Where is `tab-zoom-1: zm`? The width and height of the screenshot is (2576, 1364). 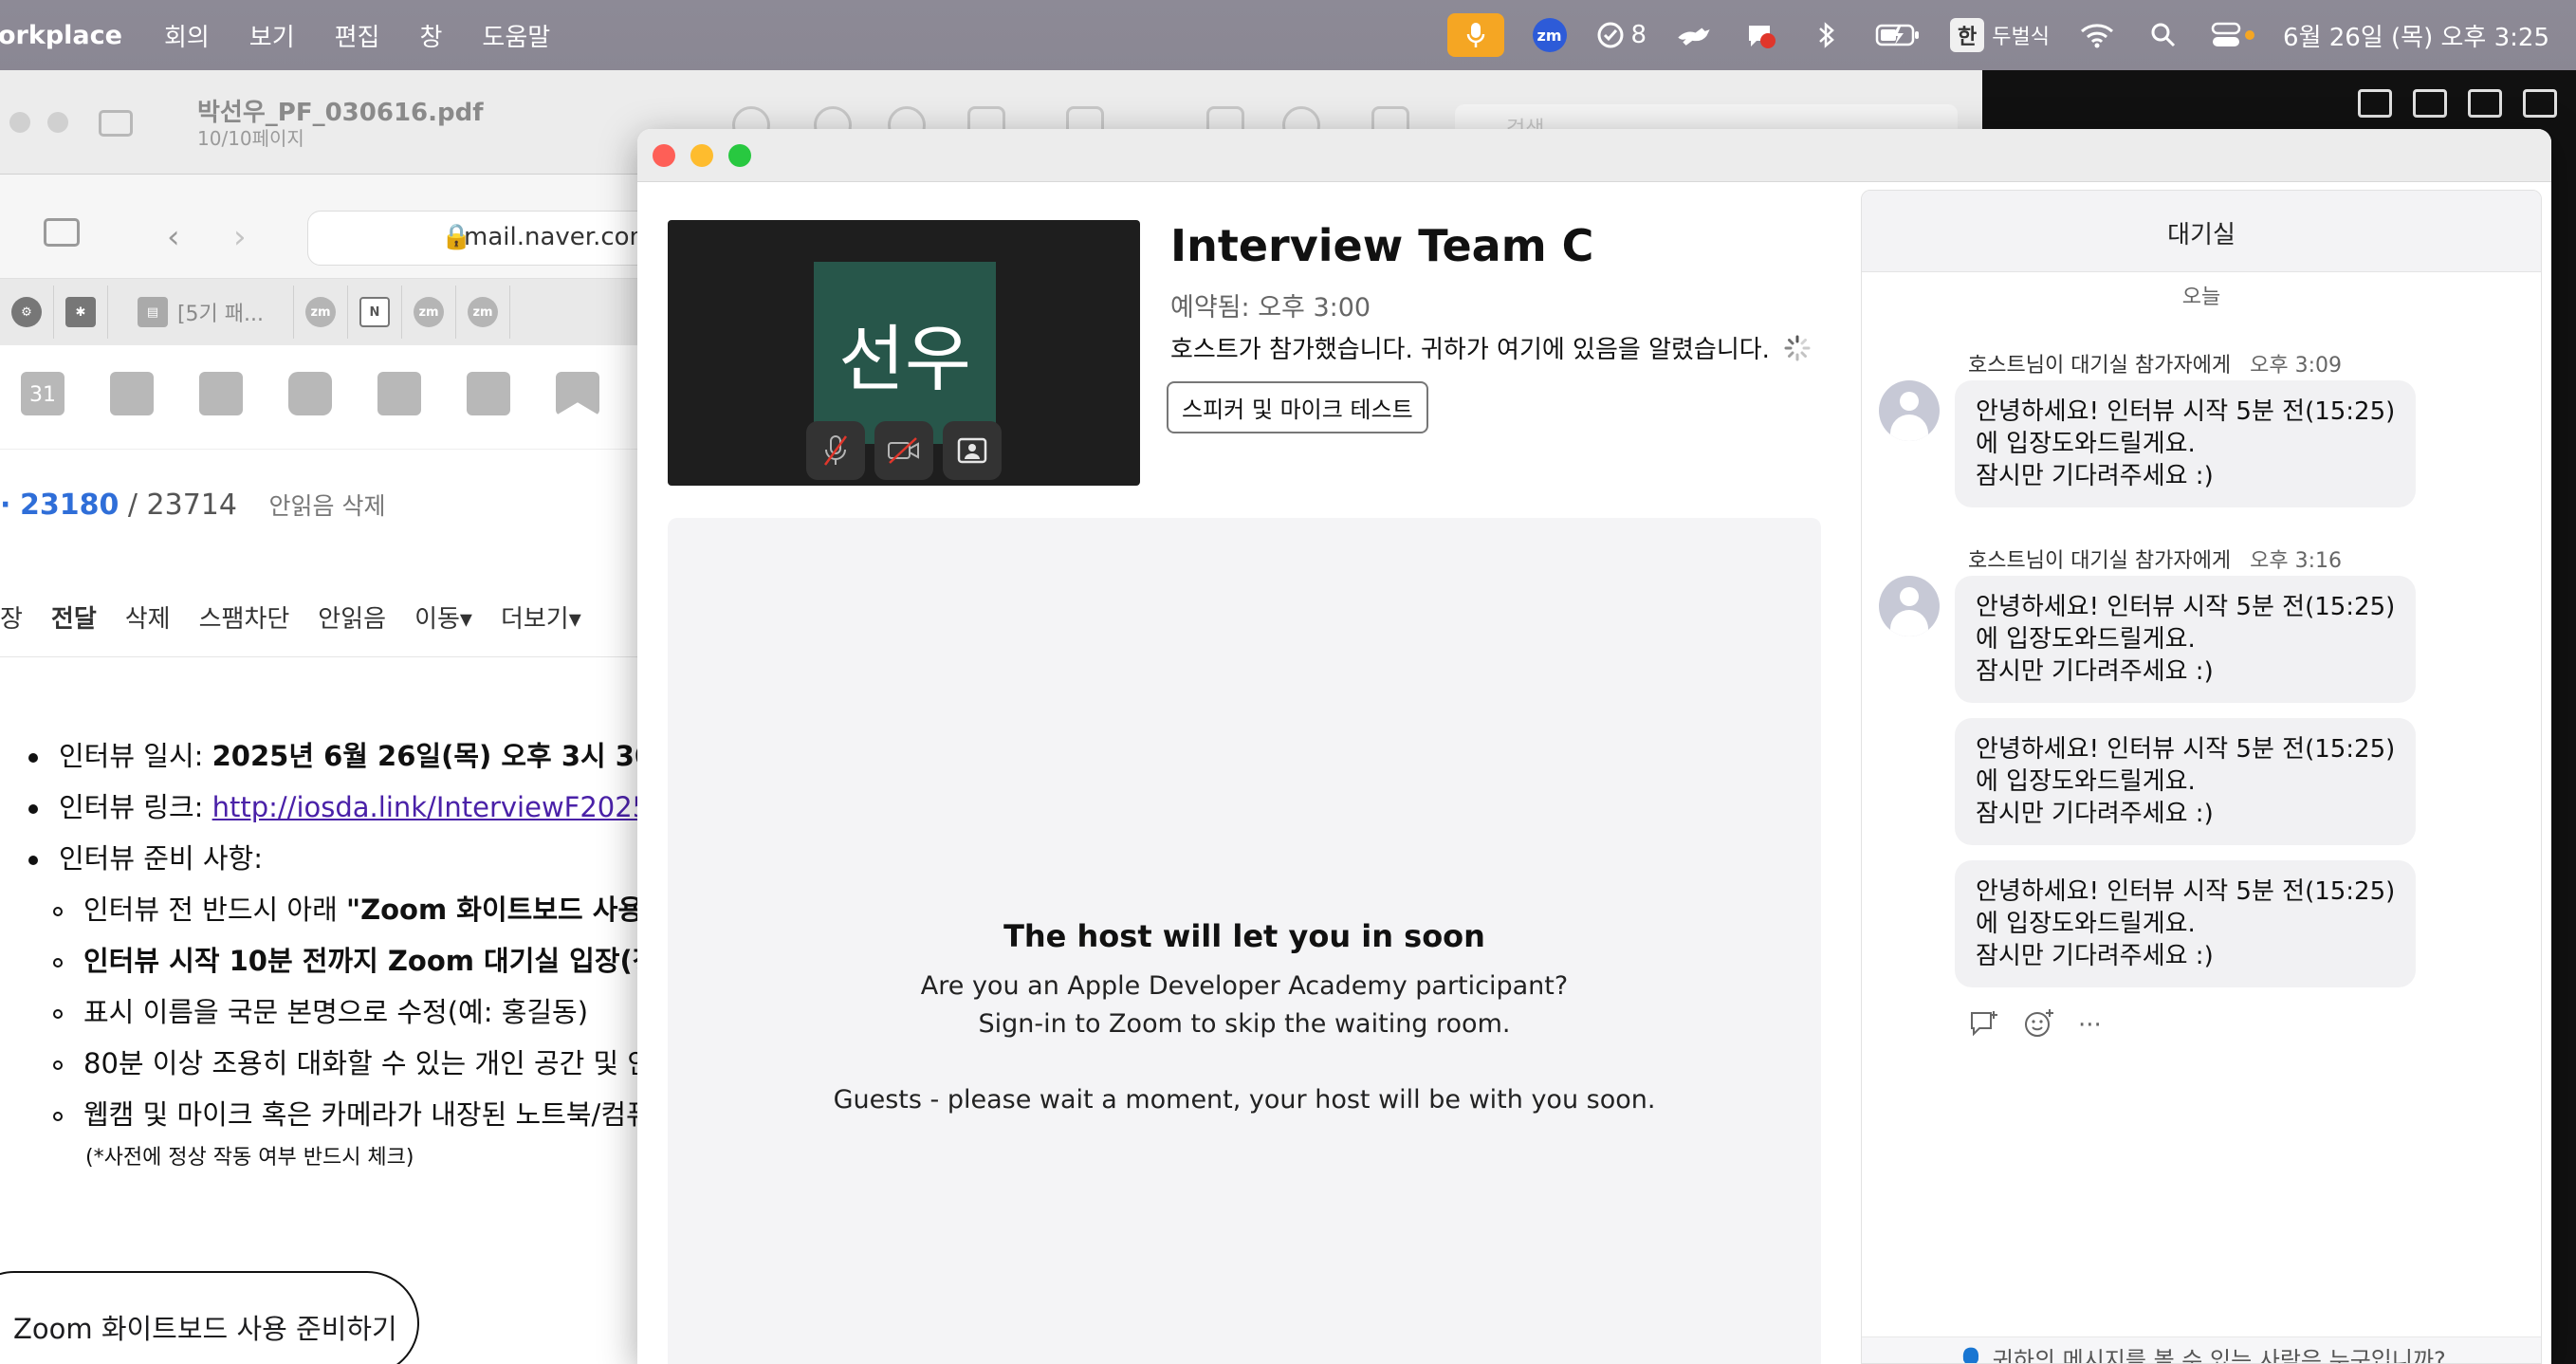
tab-zoom-1: zm is located at coordinates (321, 312).